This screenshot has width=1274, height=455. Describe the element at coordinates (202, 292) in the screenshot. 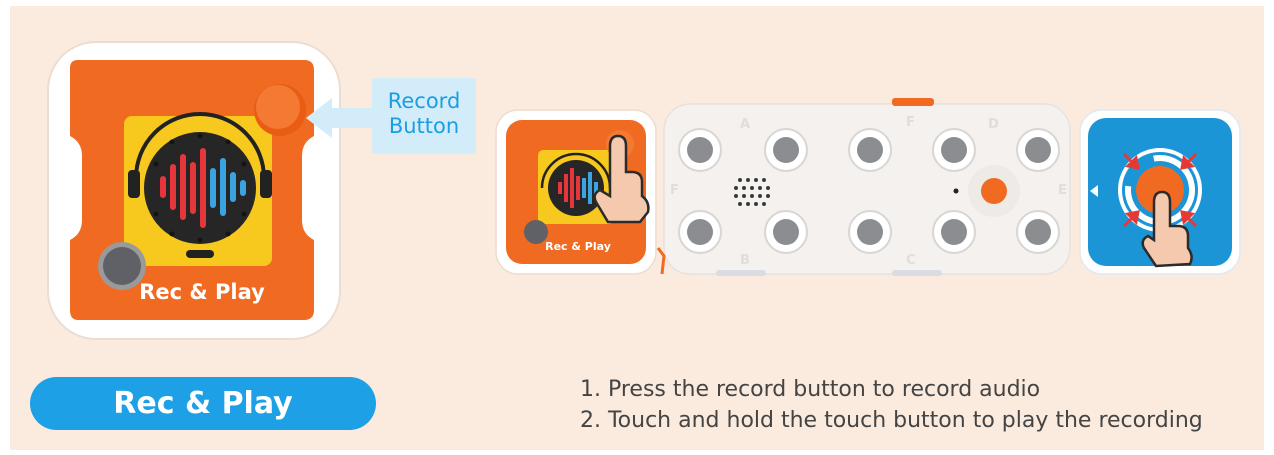

I see `device-label: Rec & Play` at that location.